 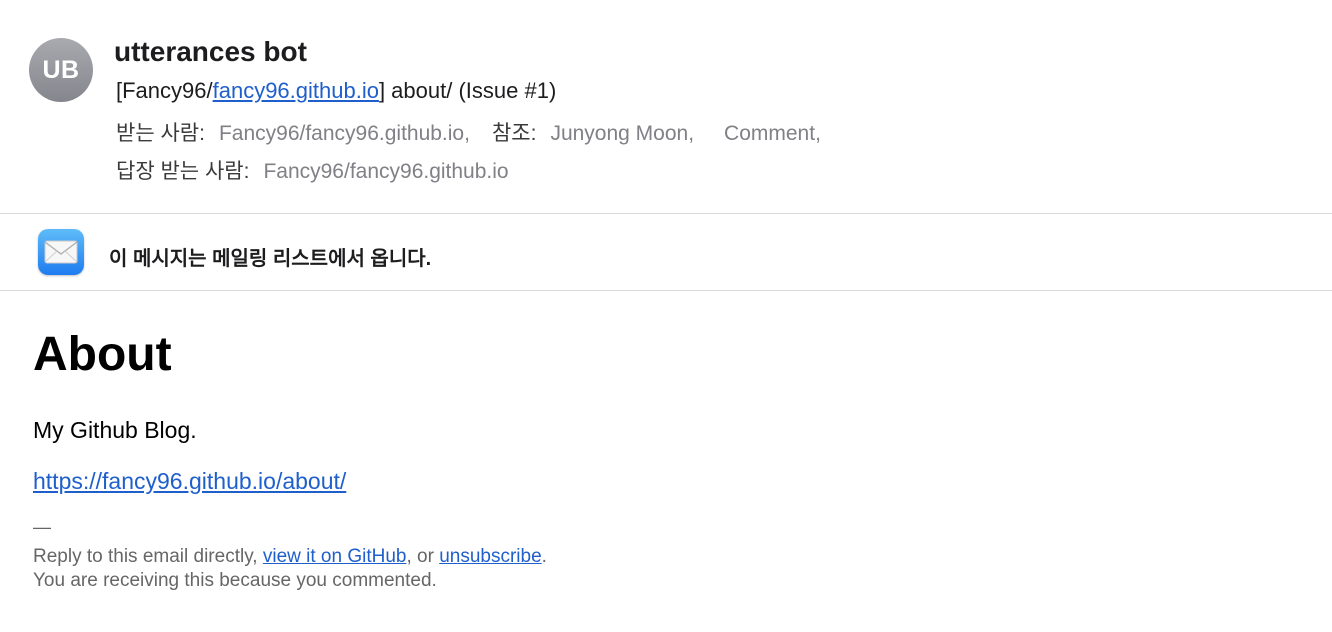 What do you see at coordinates (423, 556) in the screenshot?
I see `footer-middle: , or` at bounding box center [423, 556].